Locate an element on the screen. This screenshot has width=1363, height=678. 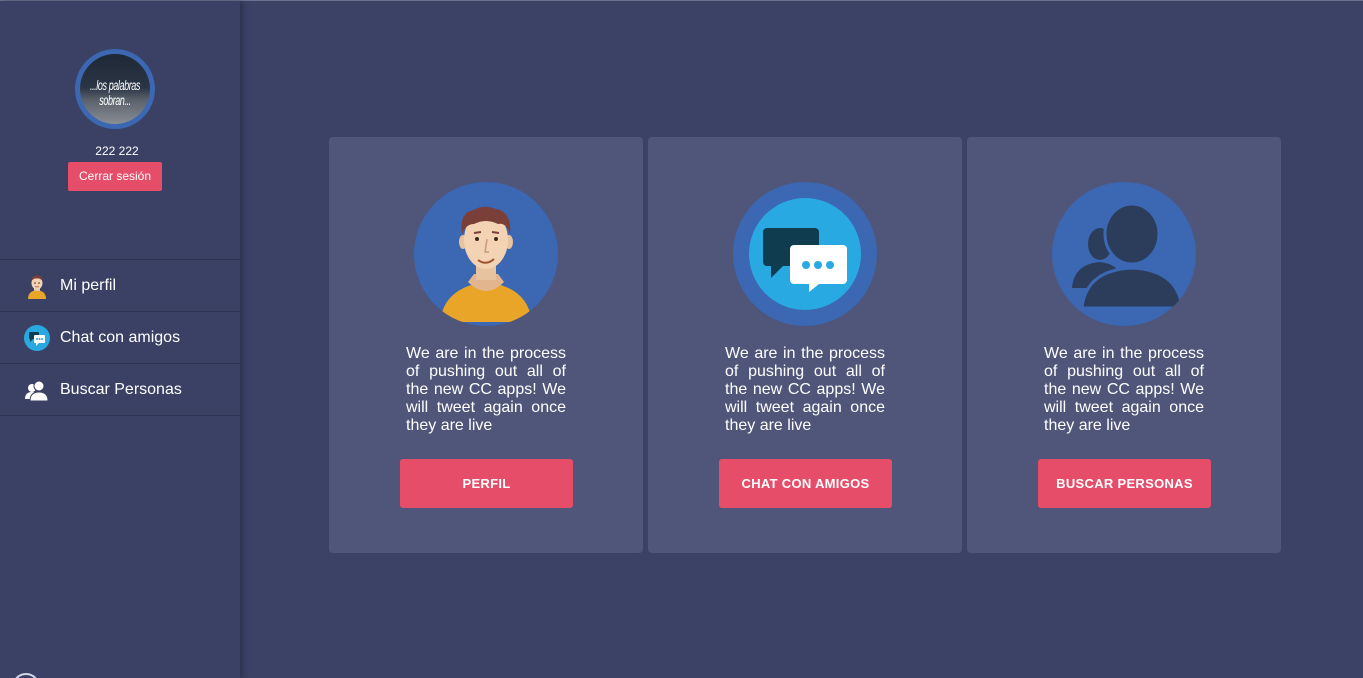
perfil-button: PERFIL is located at coordinates (486, 483).